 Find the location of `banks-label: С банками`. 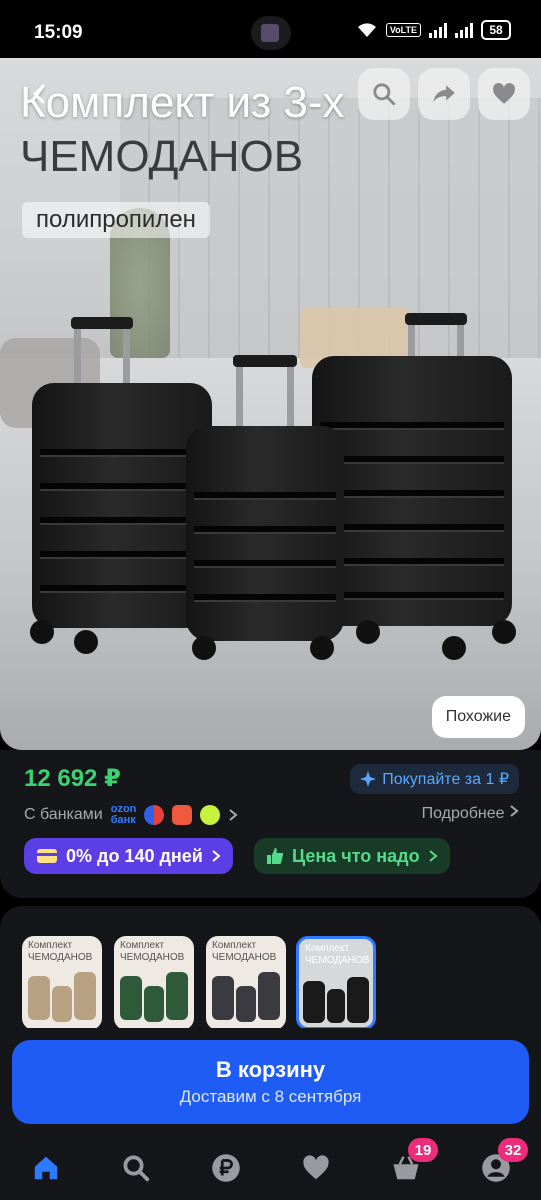

banks-label: С банками is located at coordinates (63, 814).